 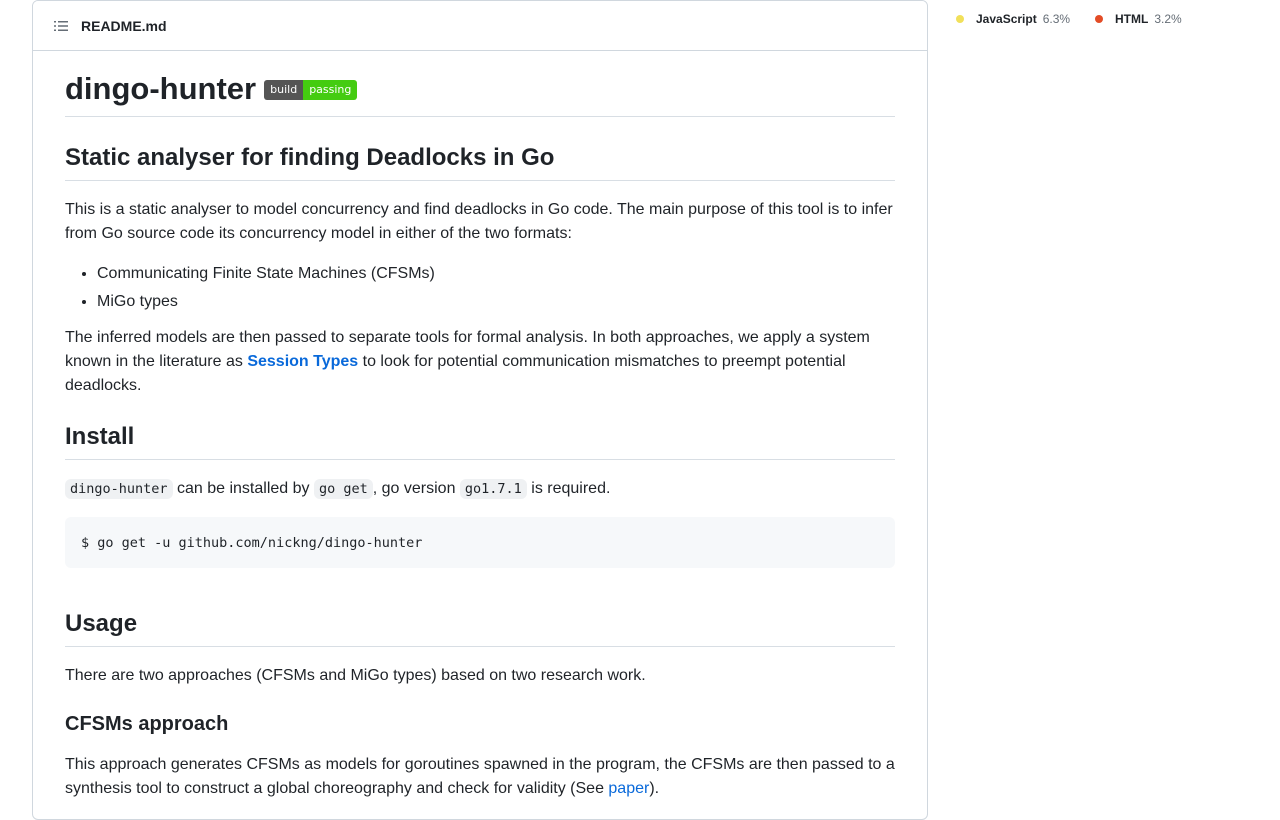 I want to click on readme-header: README.md, so click(x=480, y=26).